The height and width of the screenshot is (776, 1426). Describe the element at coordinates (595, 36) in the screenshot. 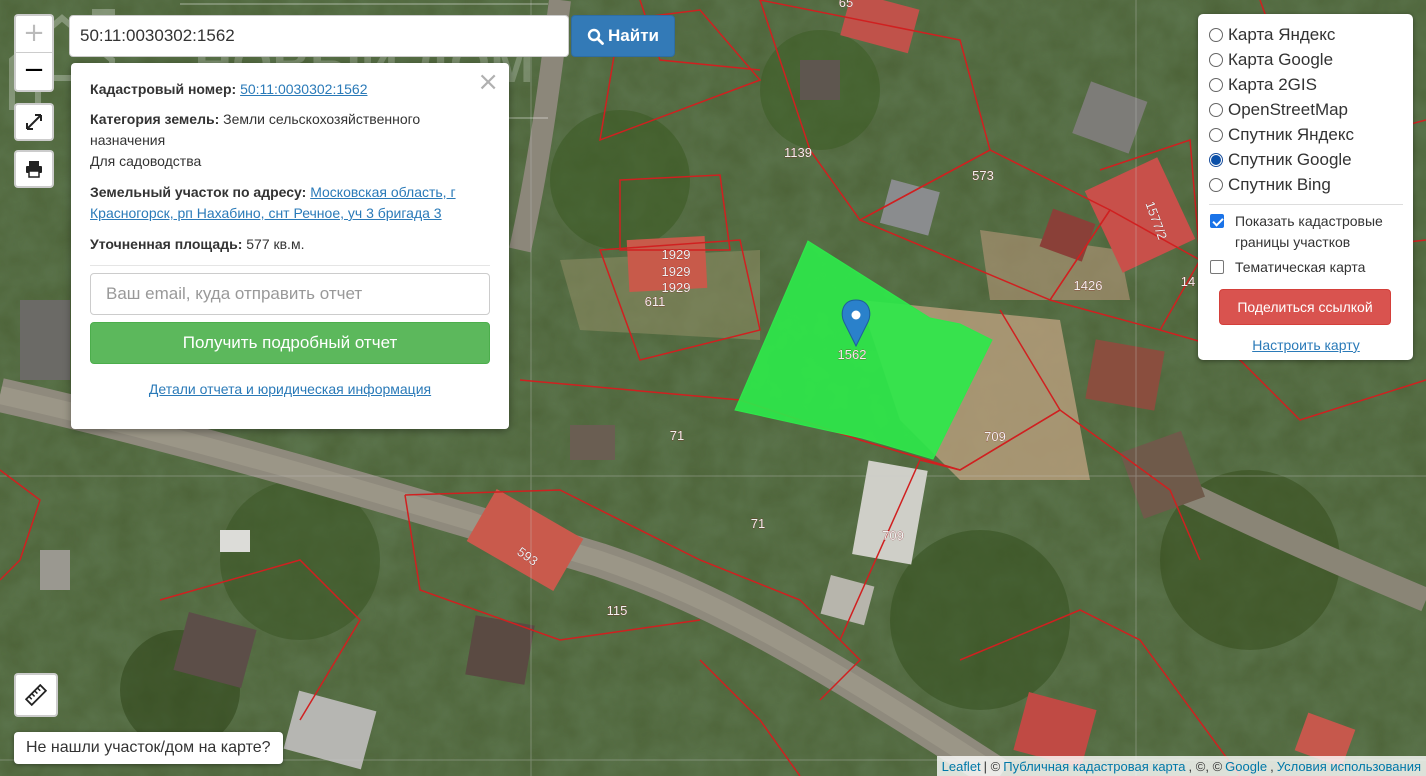

I see `search-icon` at that location.